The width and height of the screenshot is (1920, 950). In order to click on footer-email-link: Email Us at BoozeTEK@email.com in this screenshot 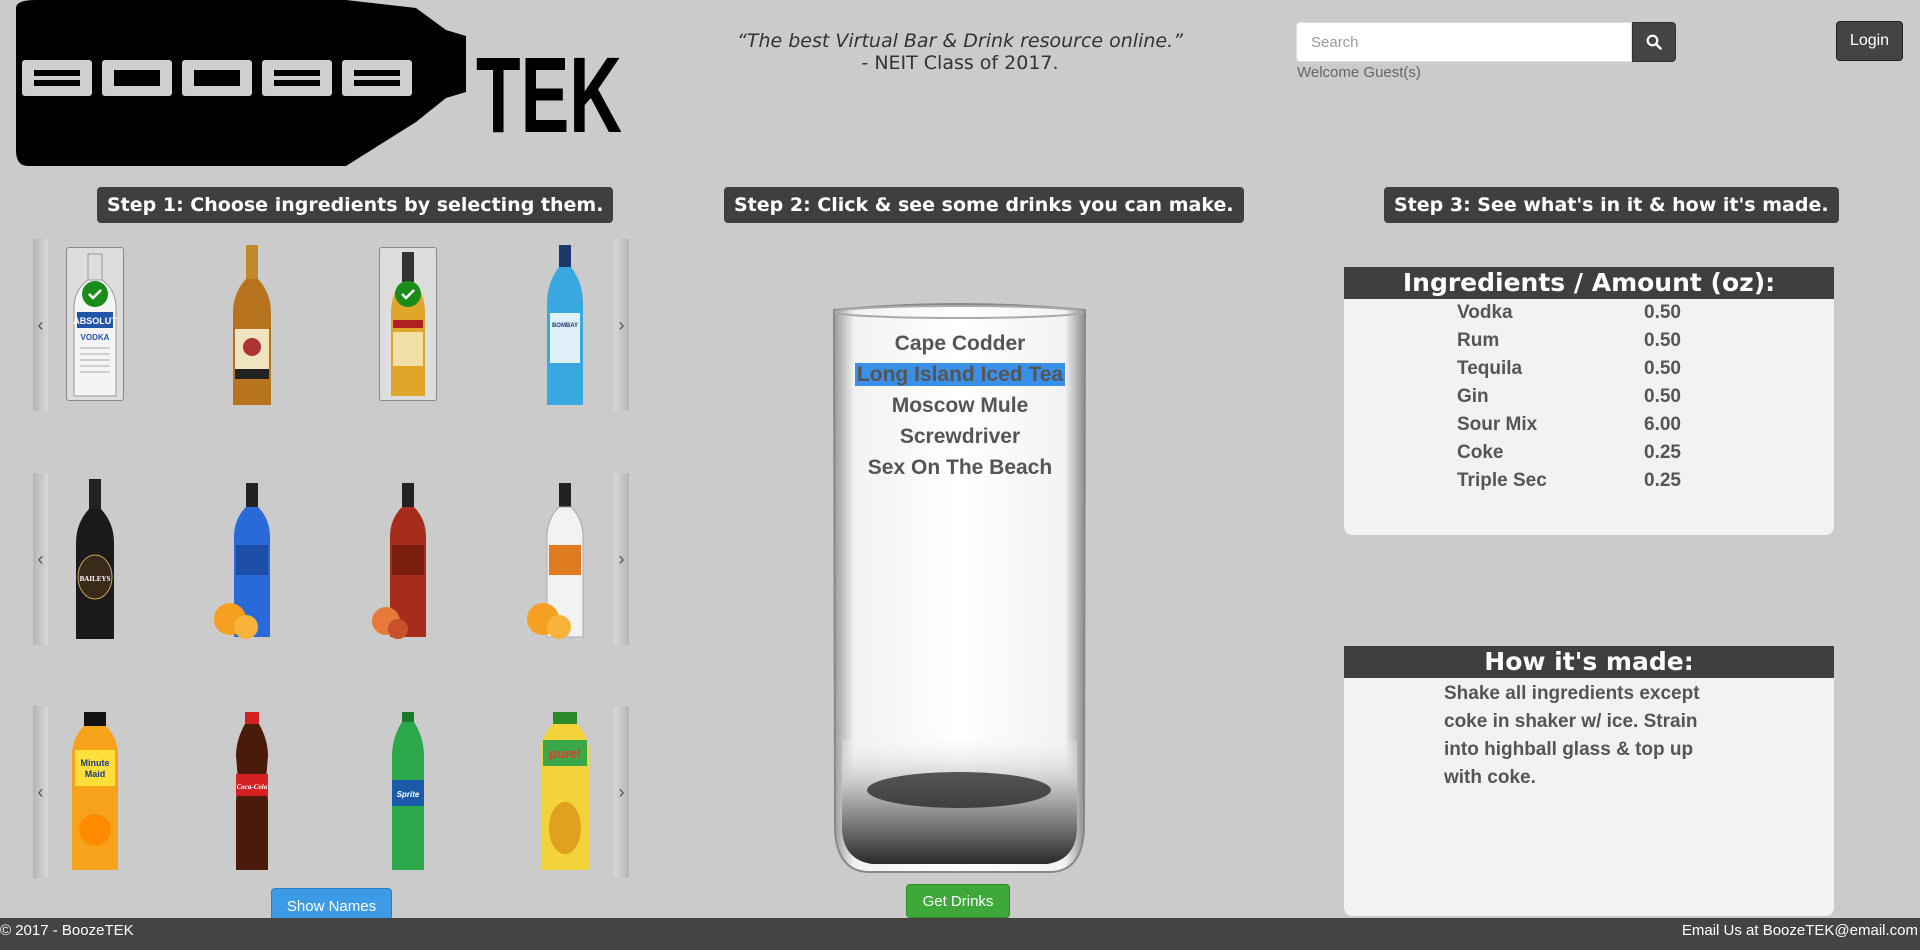, I will do `click(1800, 931)`.